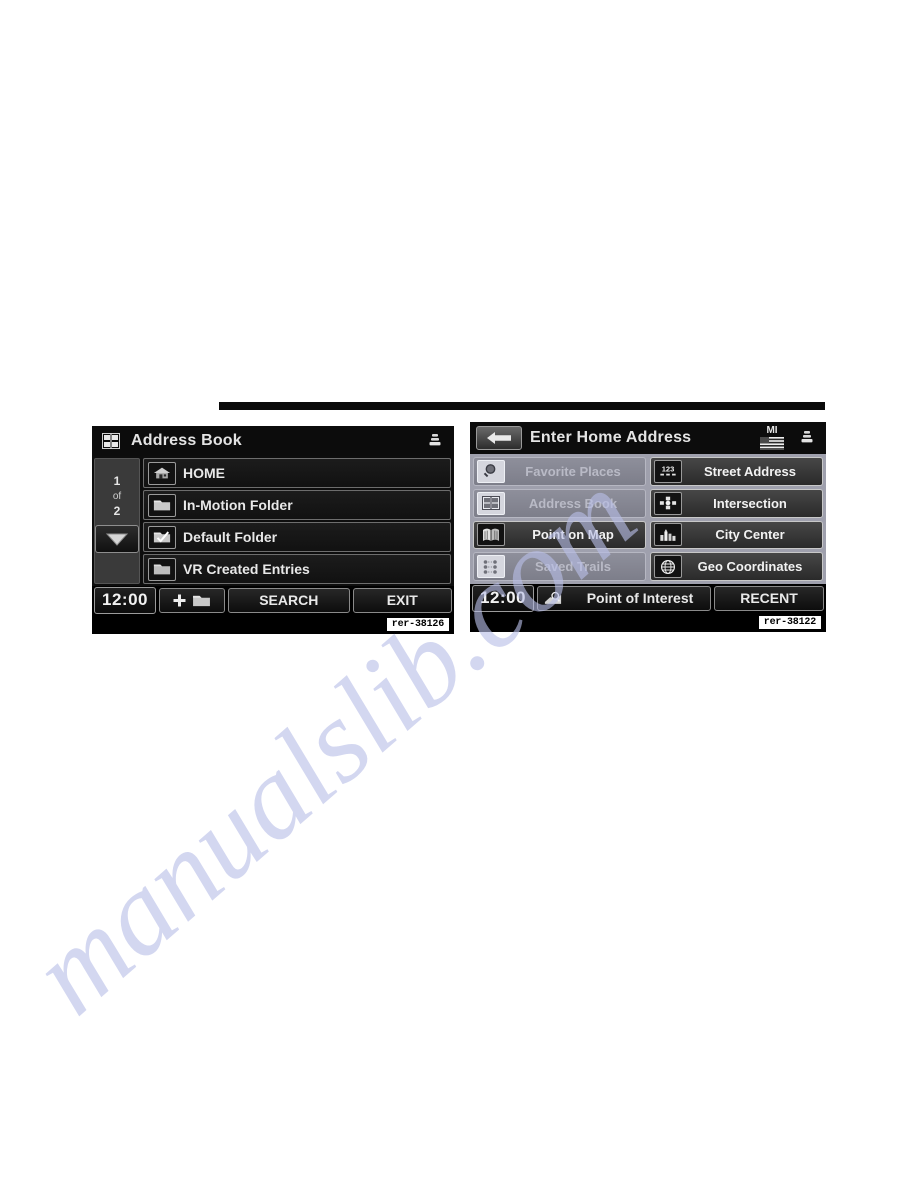 The image size is (918, 1188). What do you see at coordinates (117, 511) in the screenshot?
I see `page-total: 2` at bounding box center [117, 511].